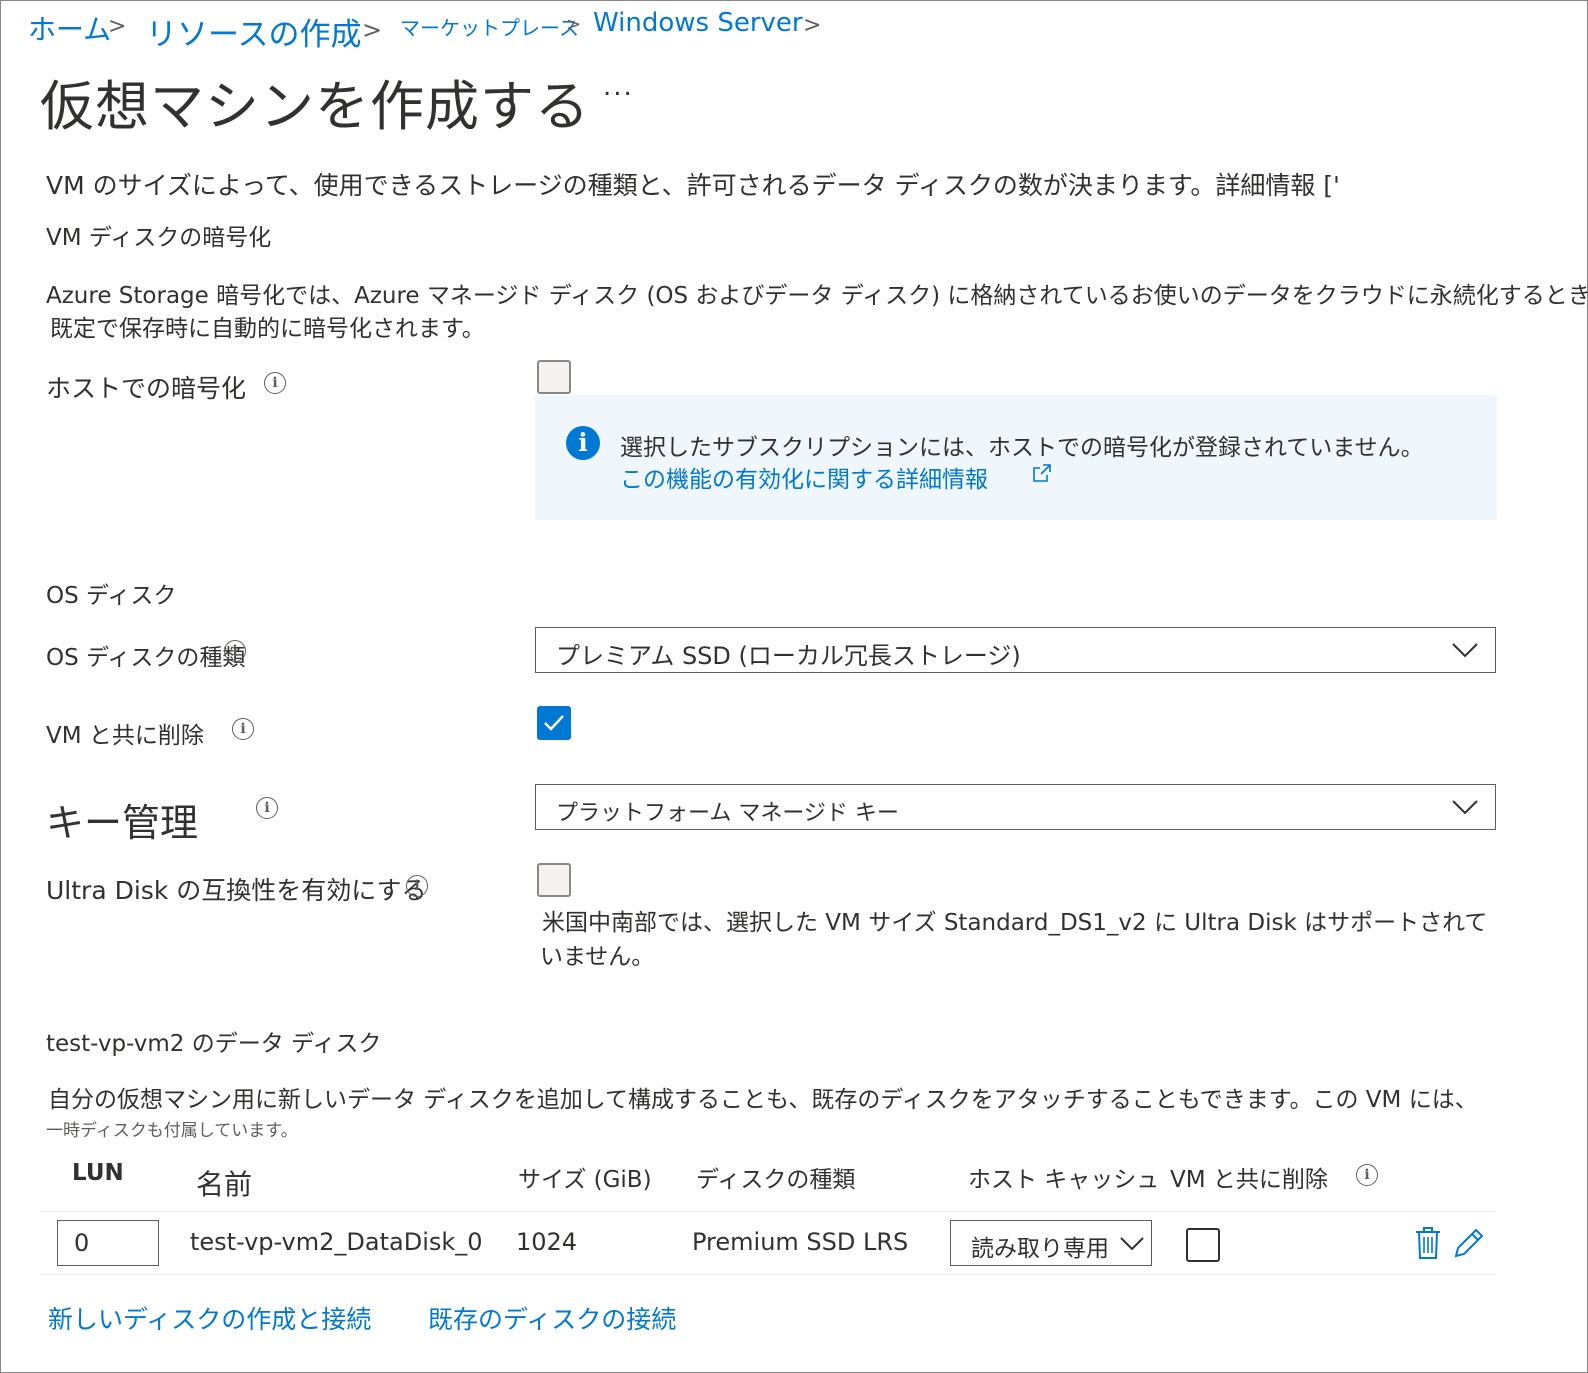 The image size is (1588, 1373). Describe the element at coordinates (547, 1242) in the screenshot. I see `disk-size: 1024` at that location.